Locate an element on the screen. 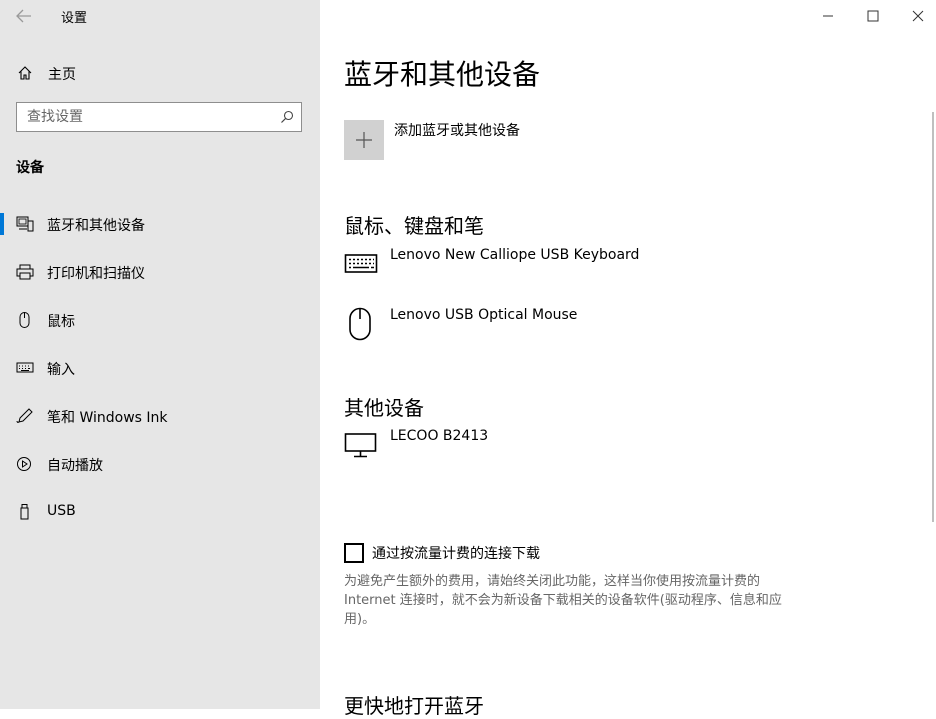 This screenshot has height=719, width=936. sidebar-item-label: 笔和 Windows Ink is located at coordinates (107, 418).